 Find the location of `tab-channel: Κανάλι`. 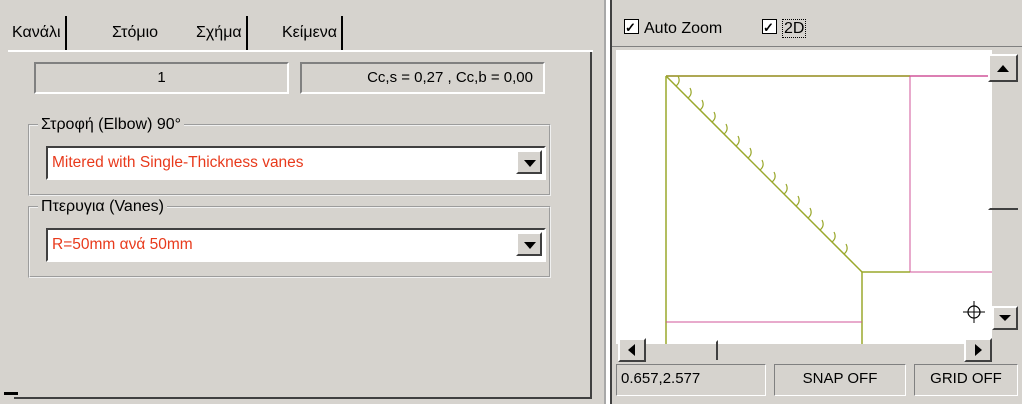

tab-channel: Κανάλι is located at coordinates (37, 33).